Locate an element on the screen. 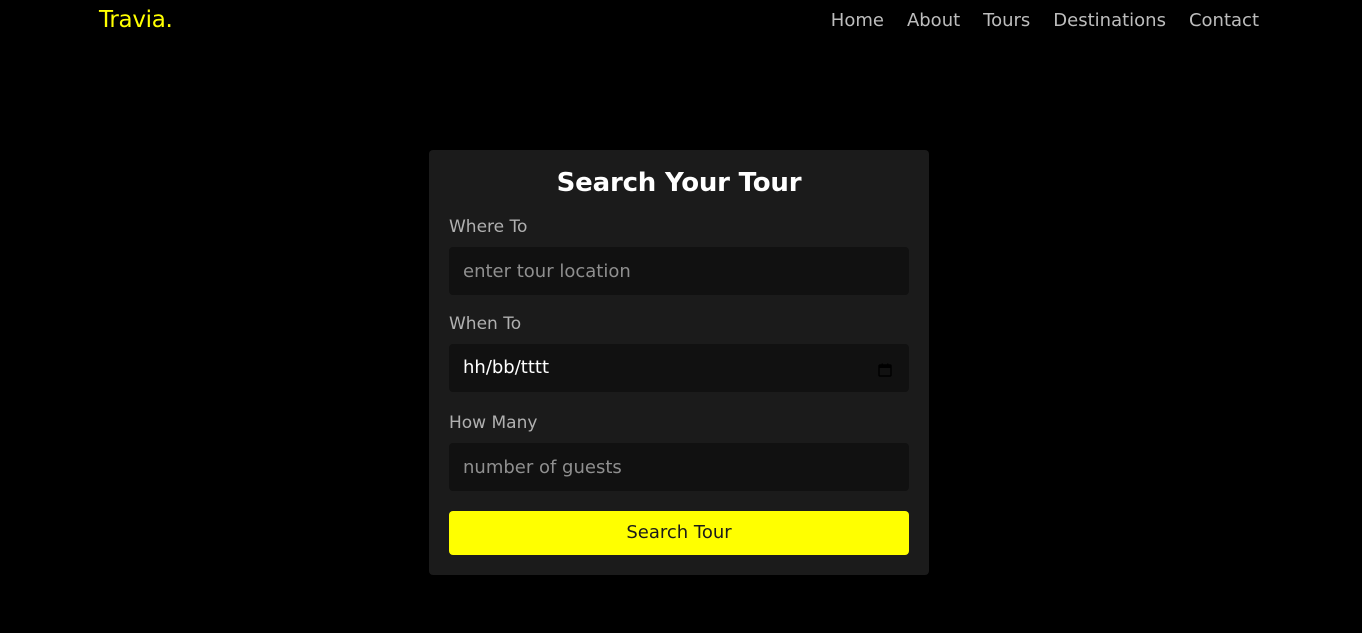 The width and height of the screenshot is (1362, 633). when-to-label: When To is located at coordinates (485, 324).